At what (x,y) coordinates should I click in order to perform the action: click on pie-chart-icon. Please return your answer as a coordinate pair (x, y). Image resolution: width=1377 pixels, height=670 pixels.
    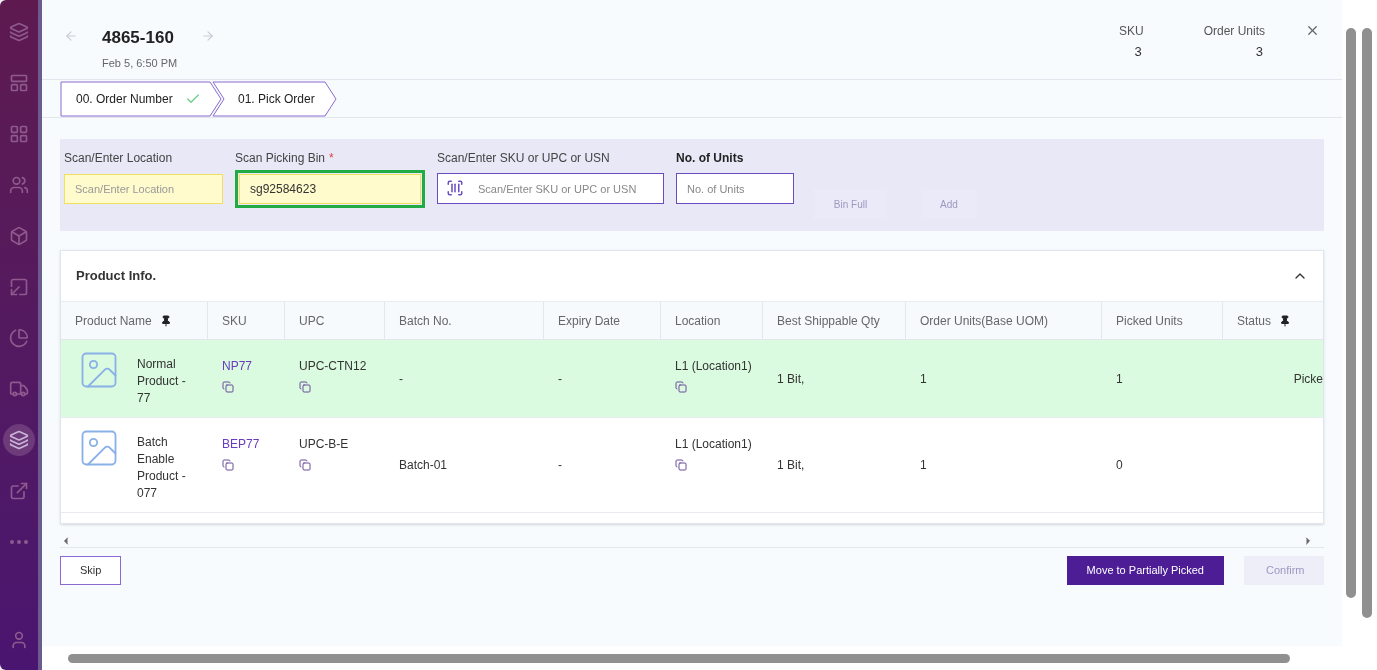
    Looking at the image, I should click on (19, 338).